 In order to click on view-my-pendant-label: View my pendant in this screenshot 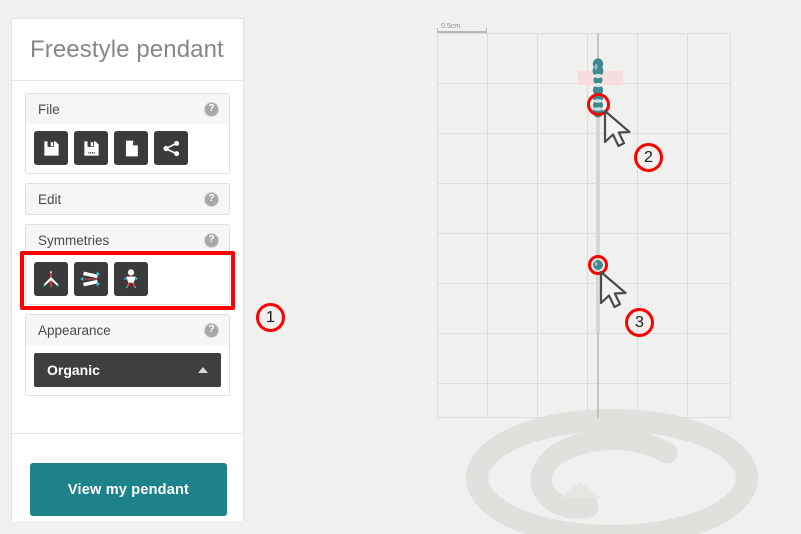, I will do `click(128, 489)`.